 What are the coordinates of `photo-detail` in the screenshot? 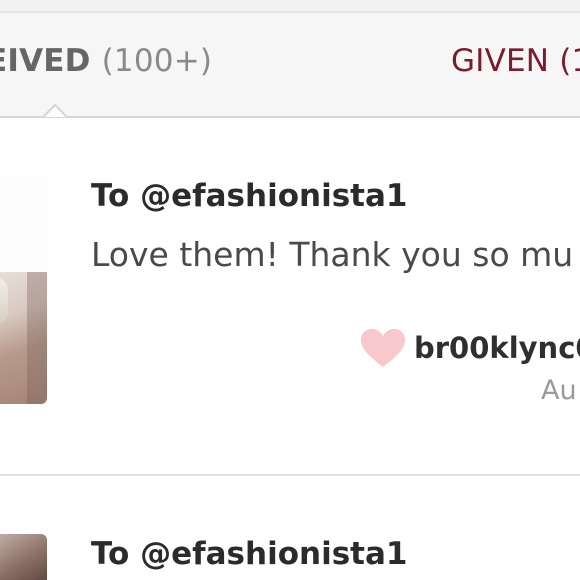 It's located at (4, 301).